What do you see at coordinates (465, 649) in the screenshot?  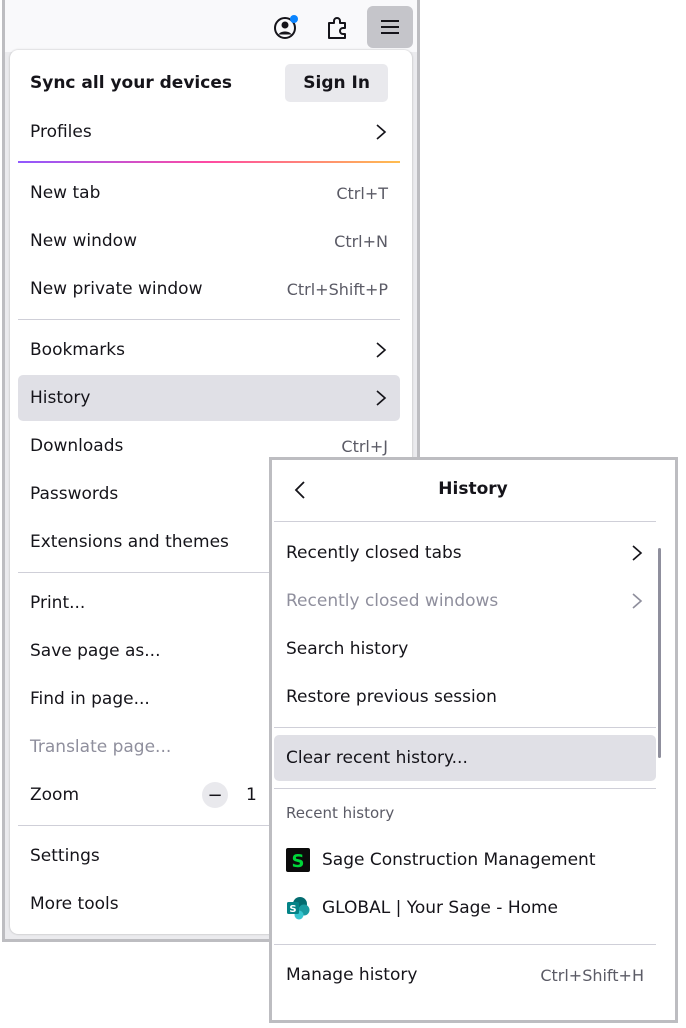 I see `history-item-search-history: Search history` at bounding box center [465, 649].